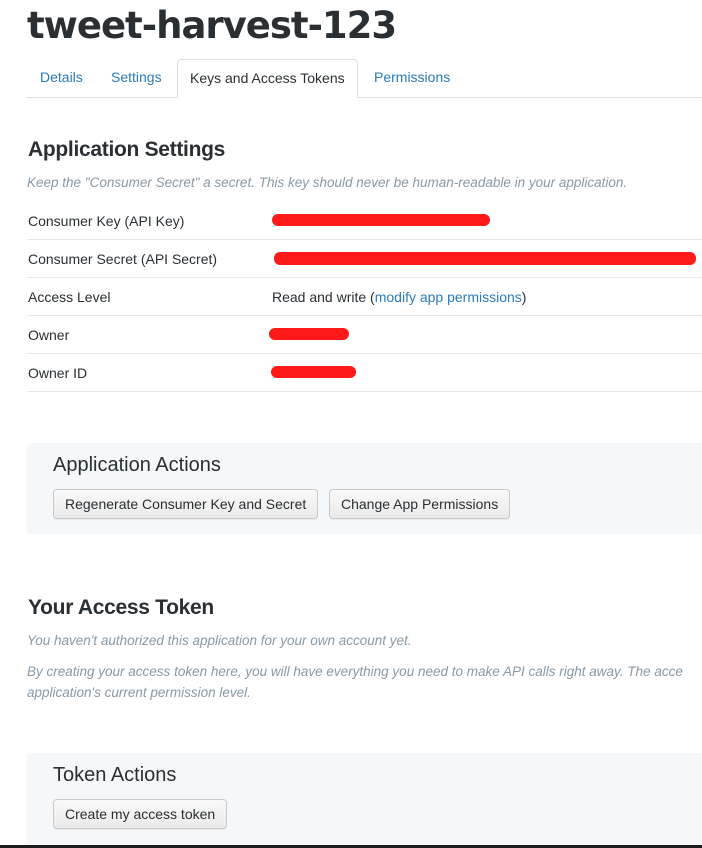 Image resolution: width=702 pixels, height=848 pixels. I want to click on token-actions-panel: Token Actions Create my access token, so click(364, 799).